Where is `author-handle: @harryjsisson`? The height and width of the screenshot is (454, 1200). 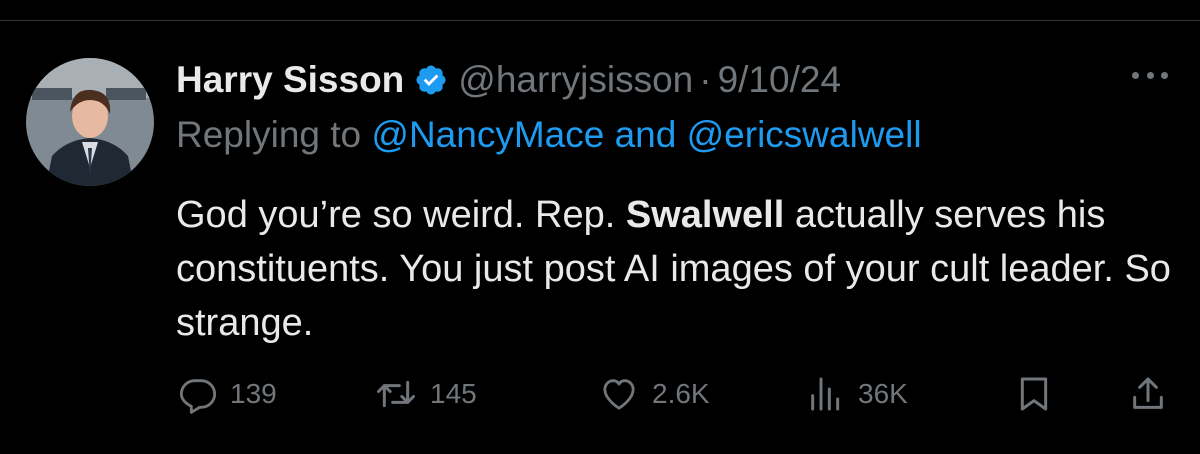
author-handle: @harryjsisson is located at coordinates (575, 80).